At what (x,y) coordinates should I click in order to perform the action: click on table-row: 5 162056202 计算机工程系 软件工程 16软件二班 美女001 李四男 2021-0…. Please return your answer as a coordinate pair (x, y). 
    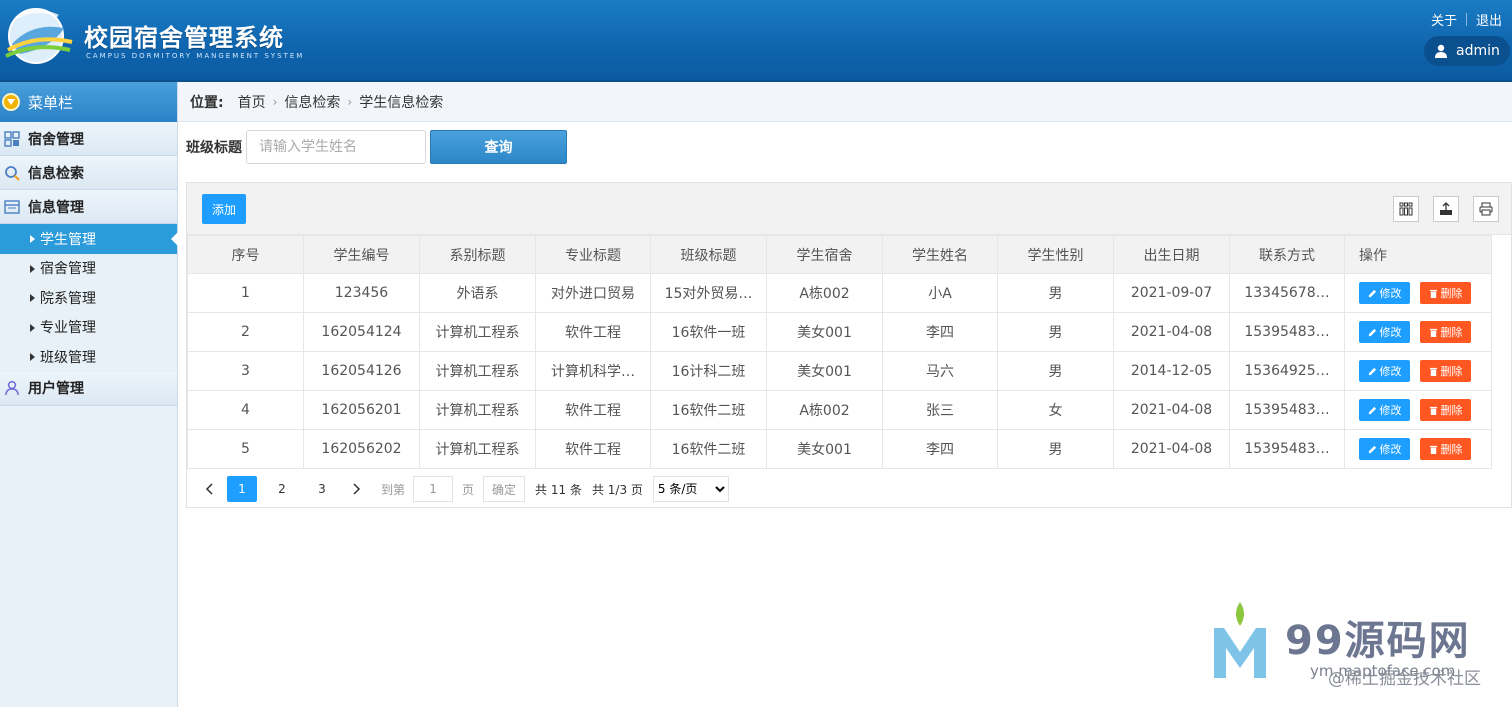
    Looking at the image, I should click on (839, 449).